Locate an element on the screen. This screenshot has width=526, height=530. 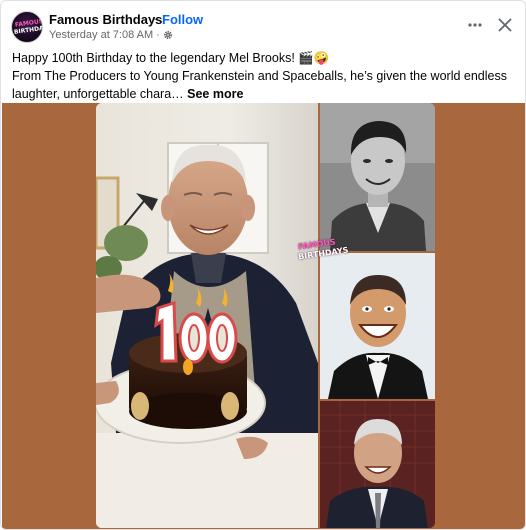
photo-tuxedo-portrait is located at coordinates (377, 326).